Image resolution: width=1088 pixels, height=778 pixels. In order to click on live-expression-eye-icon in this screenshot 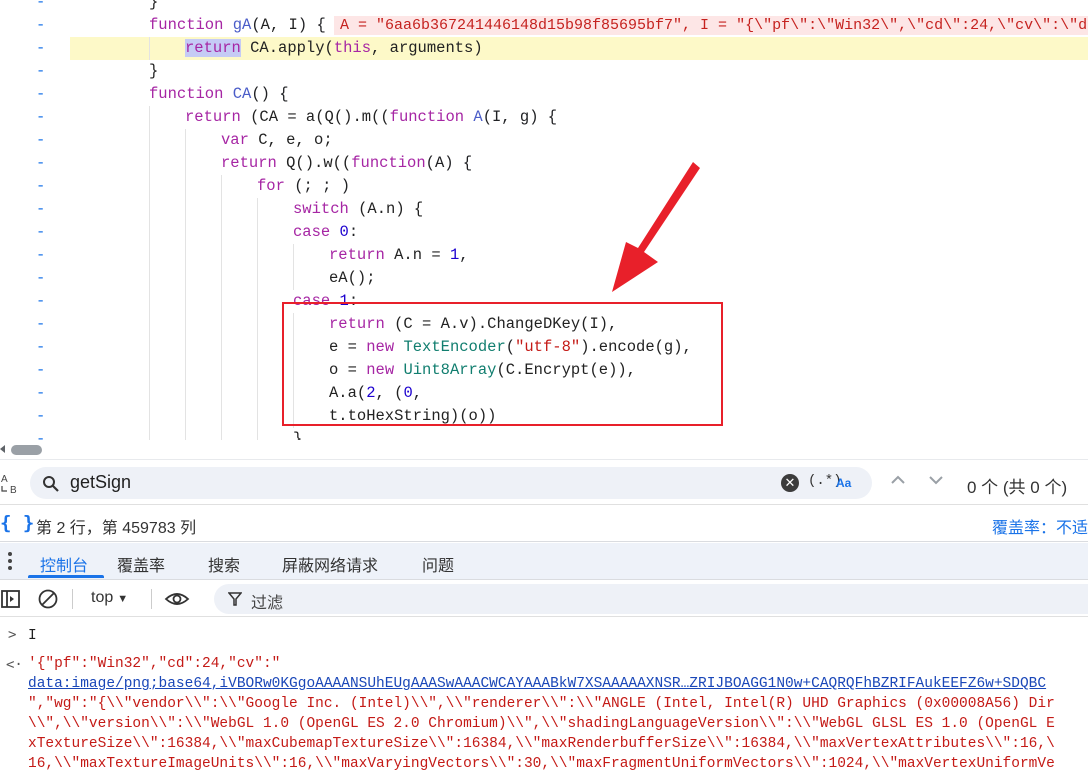, I will do `click(177, 599)`.